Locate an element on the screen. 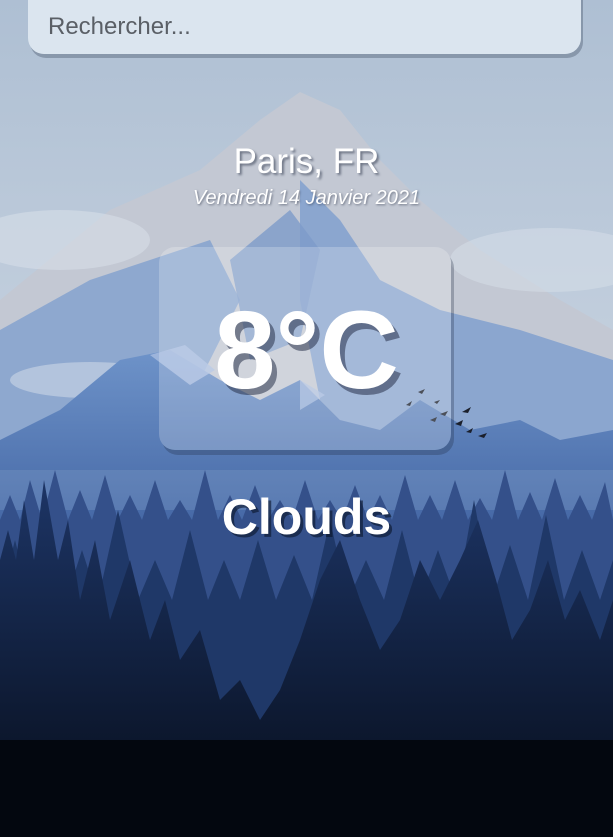 This screenshot has width=613, height=837. search-input is located at coordinates (304, 27).